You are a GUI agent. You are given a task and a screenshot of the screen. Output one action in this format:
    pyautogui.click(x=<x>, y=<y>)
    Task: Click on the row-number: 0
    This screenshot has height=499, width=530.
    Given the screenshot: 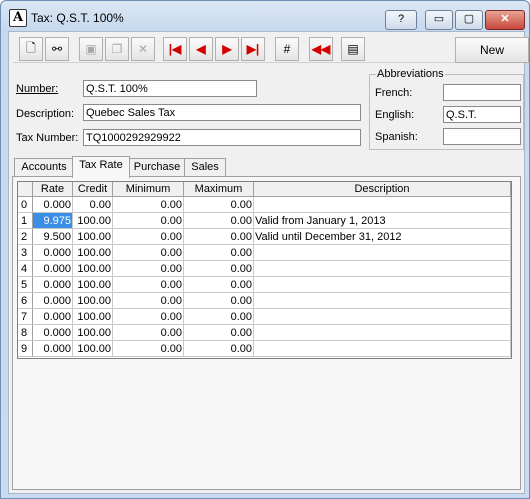 What is the action you would take?
    pyautogui.click(x=25, y=205)
    